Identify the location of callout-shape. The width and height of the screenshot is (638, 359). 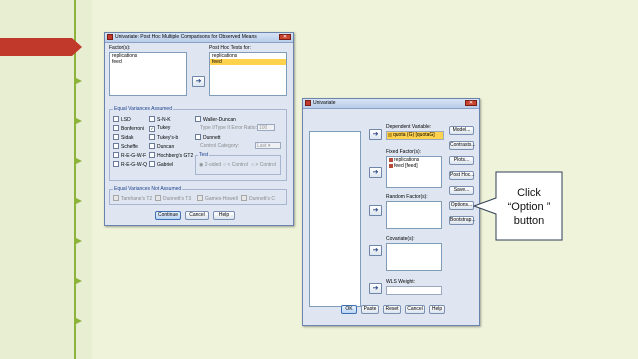
(517, 206).